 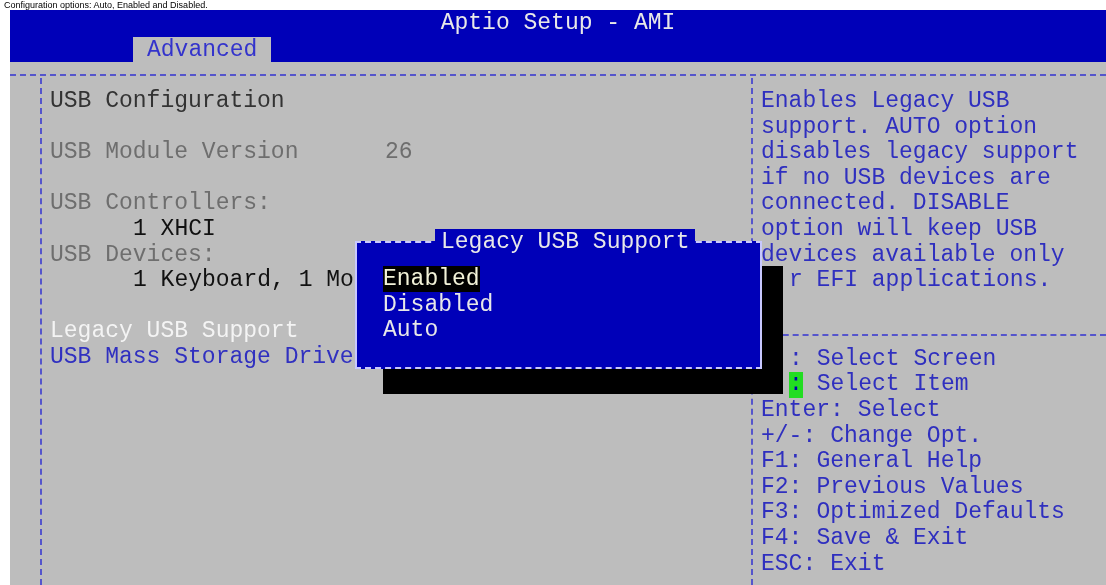 What do you see at coordinates (174, 229) in the screenshot?
I see `setting-label: 1 XHCI` at bounding box center [174, 229].